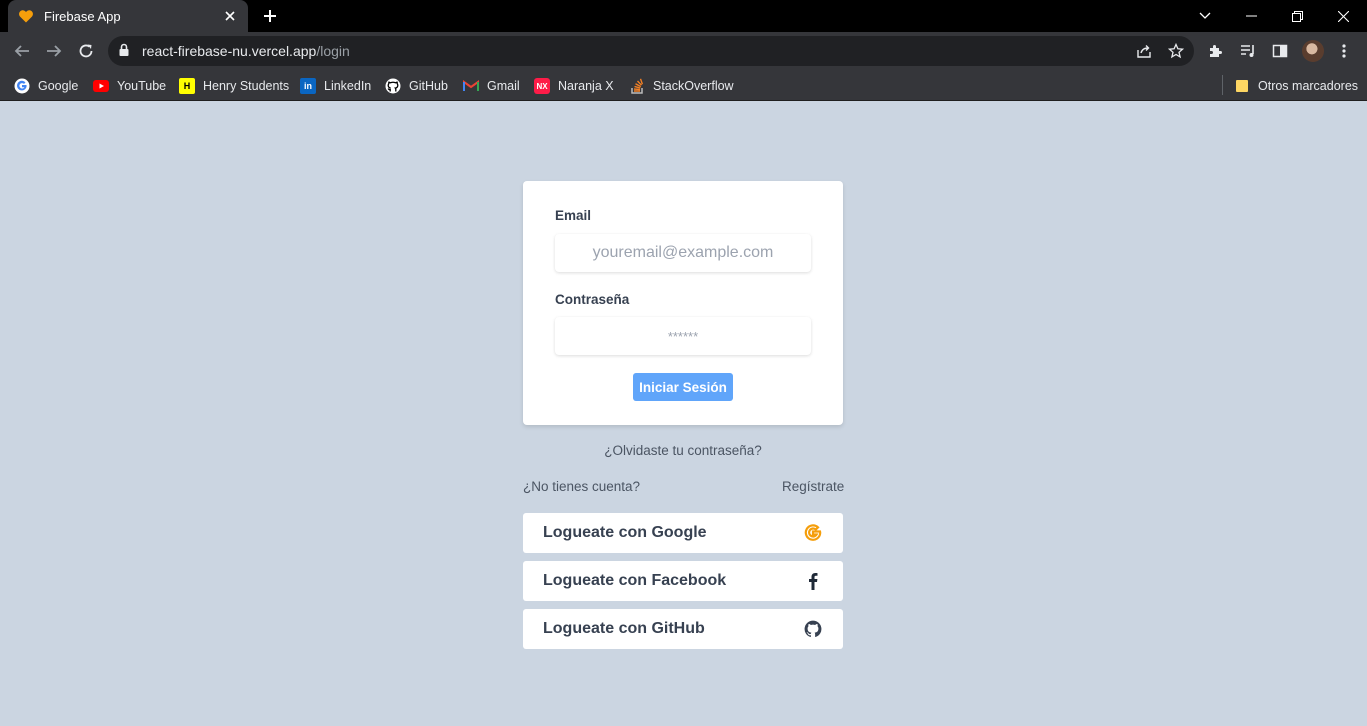 This screenshot has height=726, width=1367. Describe the element at coordinates (348, 86) in the screenshot. I see `bookmark-label: LinkedIn` at that location.